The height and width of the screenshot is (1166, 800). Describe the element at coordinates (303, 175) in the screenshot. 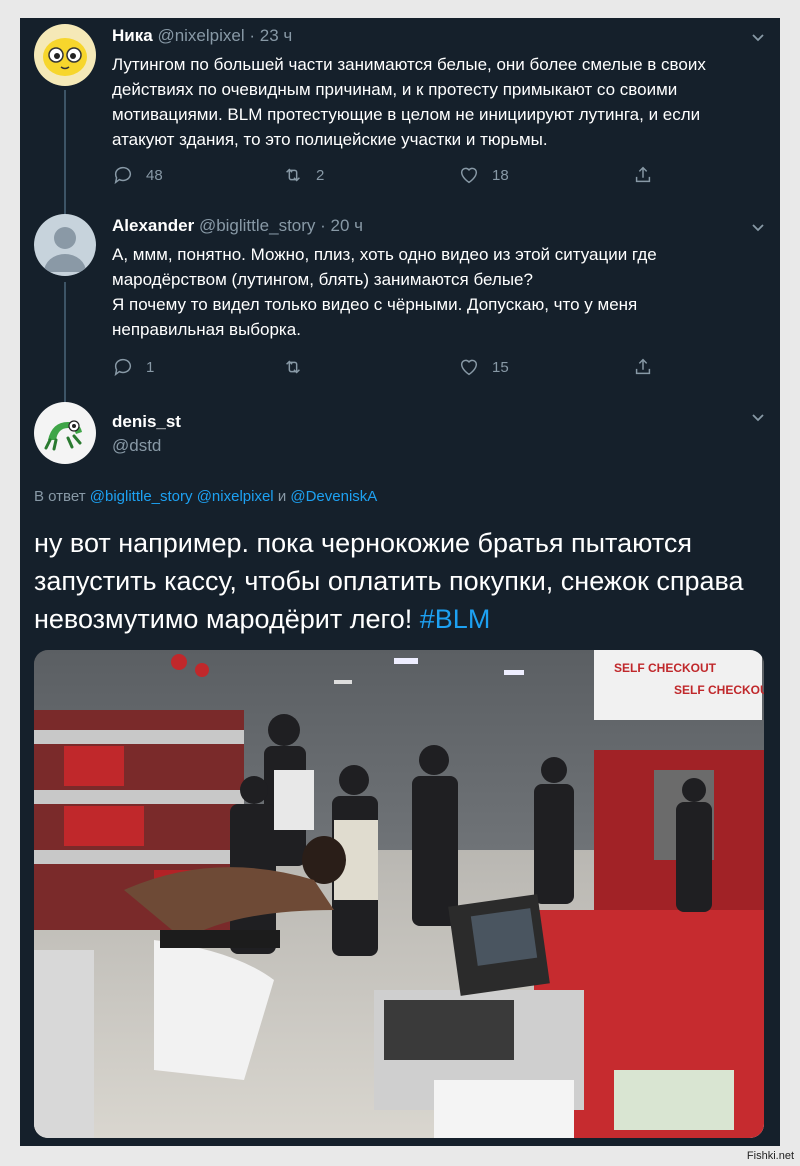

I see `retweet-button: 2` at that location.